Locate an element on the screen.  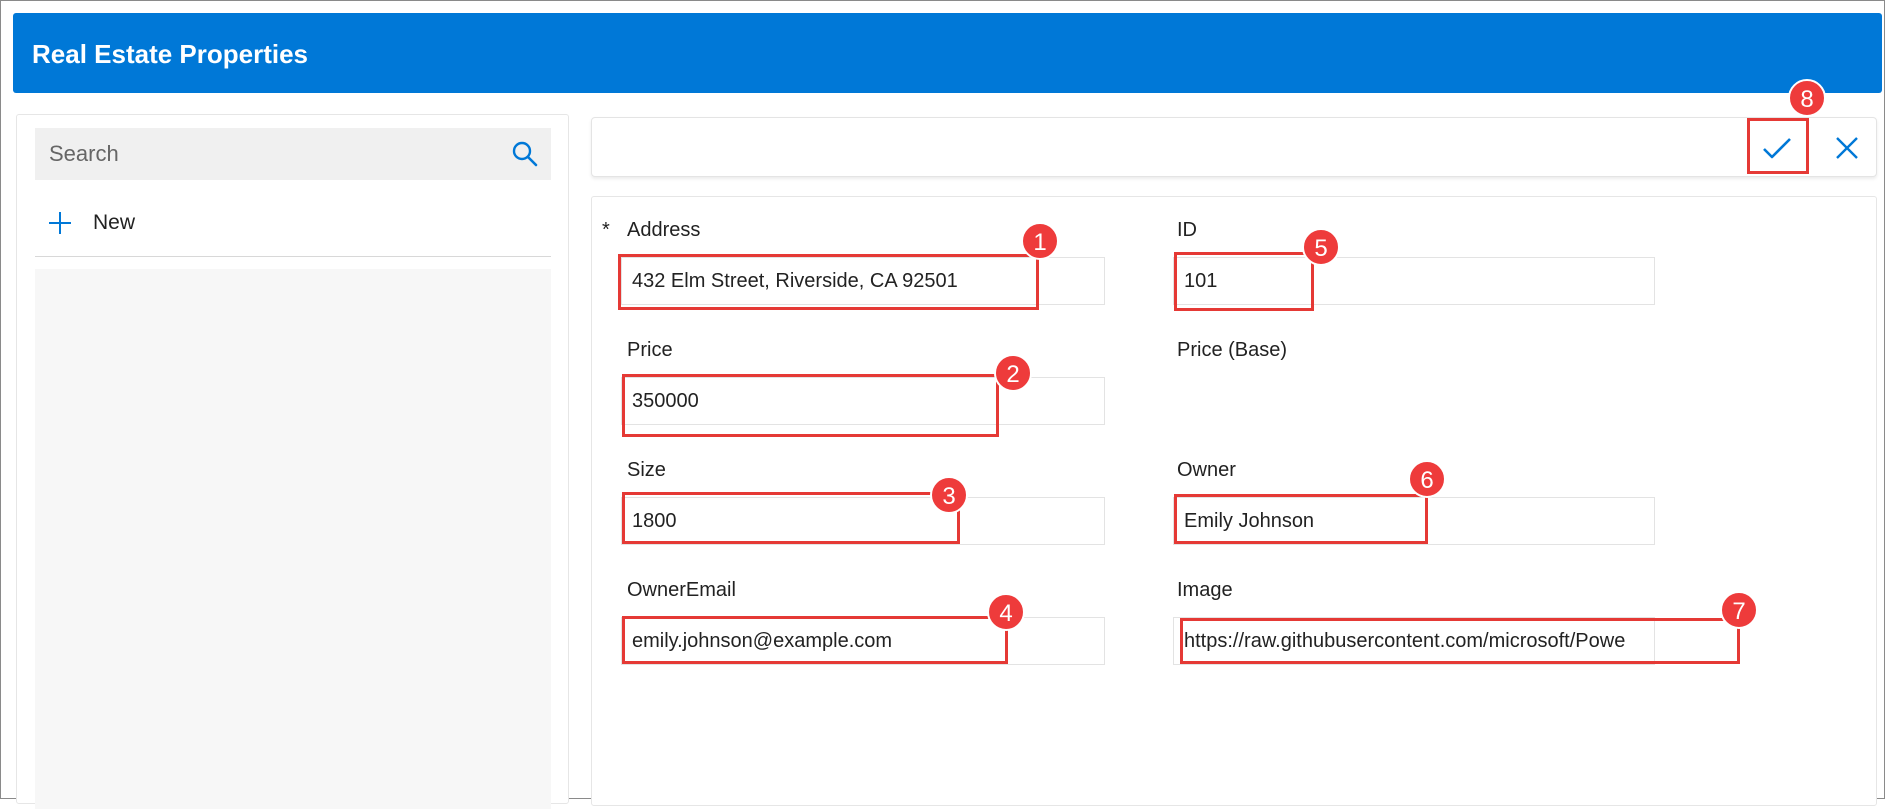
price-label: Price is located at coordinates (650, 350).